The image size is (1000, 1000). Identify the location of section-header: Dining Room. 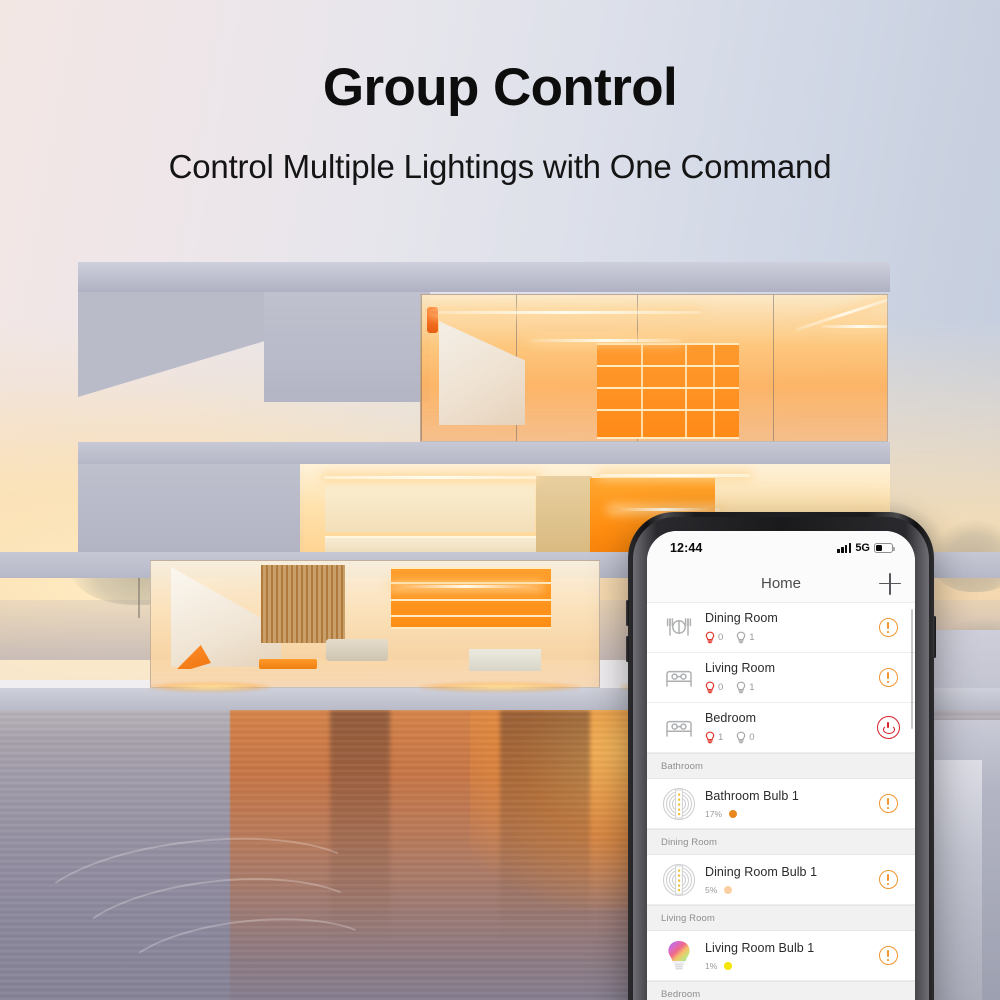
(781, 842).